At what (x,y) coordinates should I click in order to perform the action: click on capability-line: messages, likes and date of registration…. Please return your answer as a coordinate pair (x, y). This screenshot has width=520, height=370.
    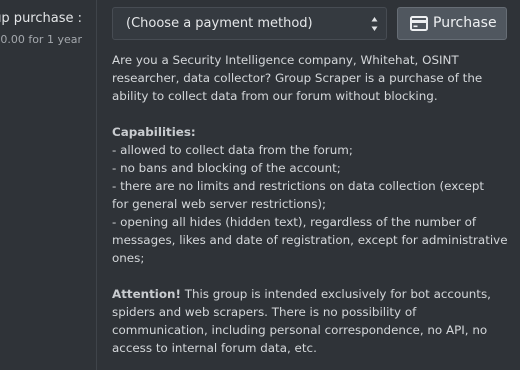
    Looking at the image, I should click on (310, 240).